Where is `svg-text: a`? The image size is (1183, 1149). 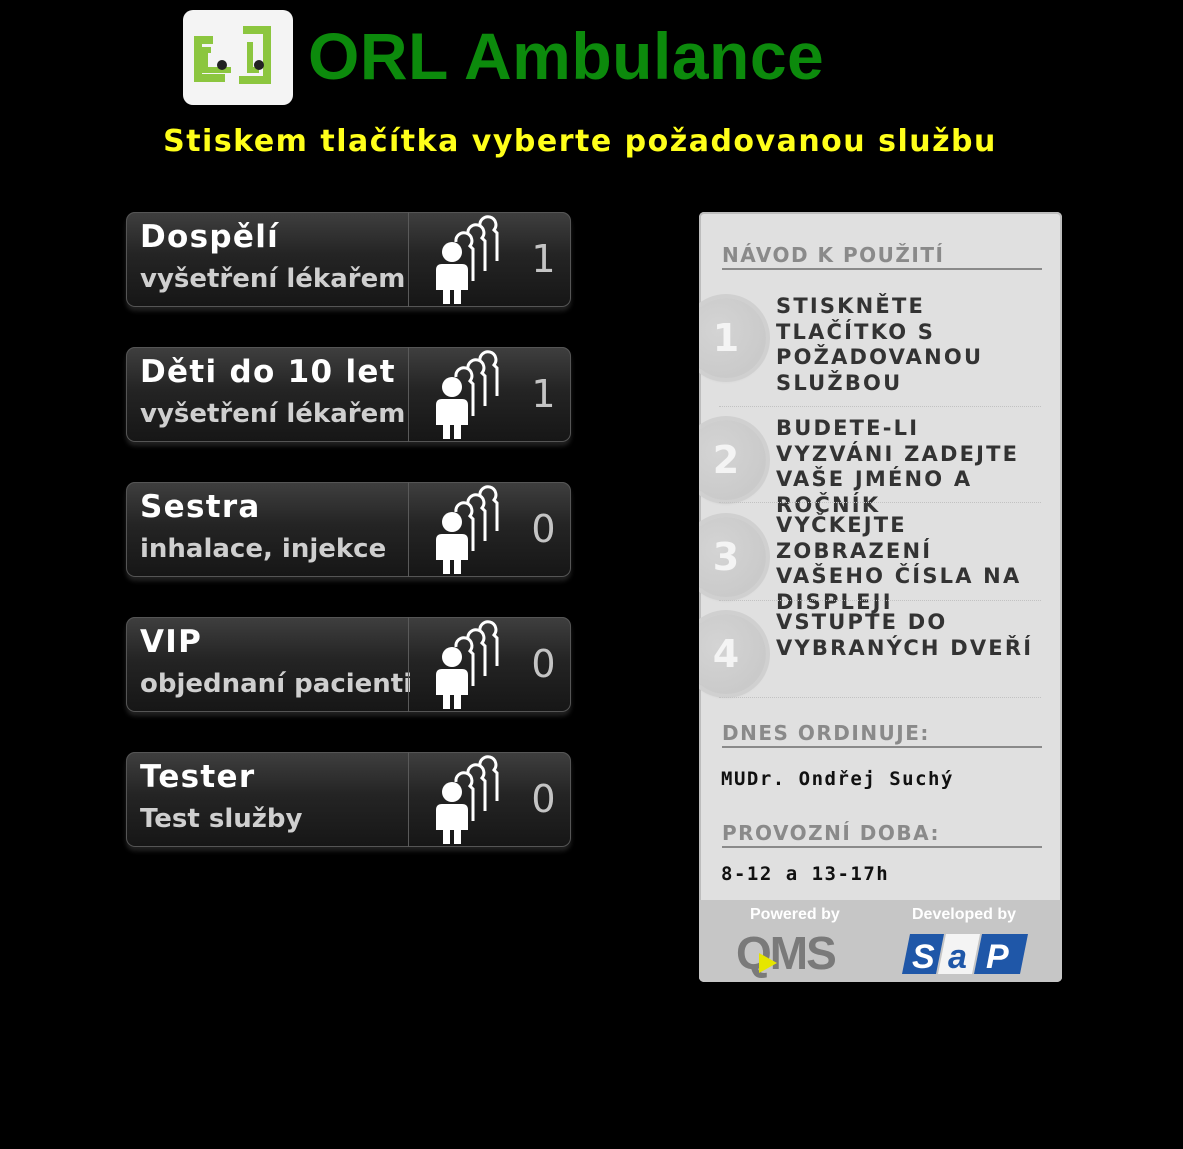
svg-text: a is located at coordinates (957, 957).